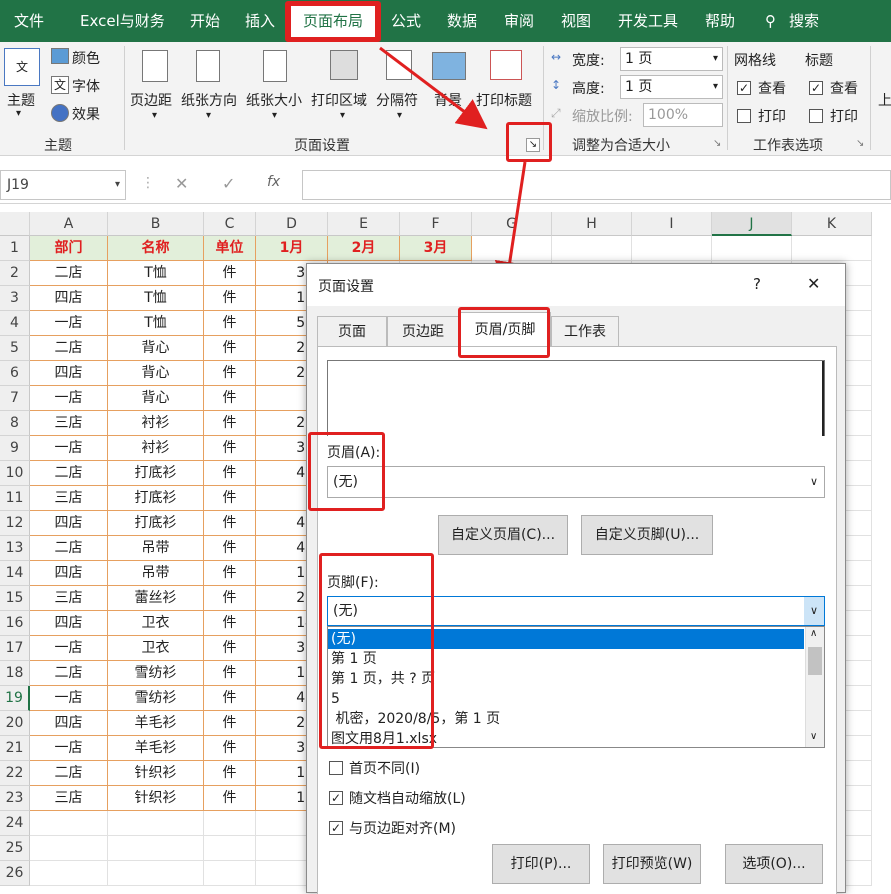 This screenshot has width=891, height=894. I want to click on cancel-icon: ✕, so click(181, 183).